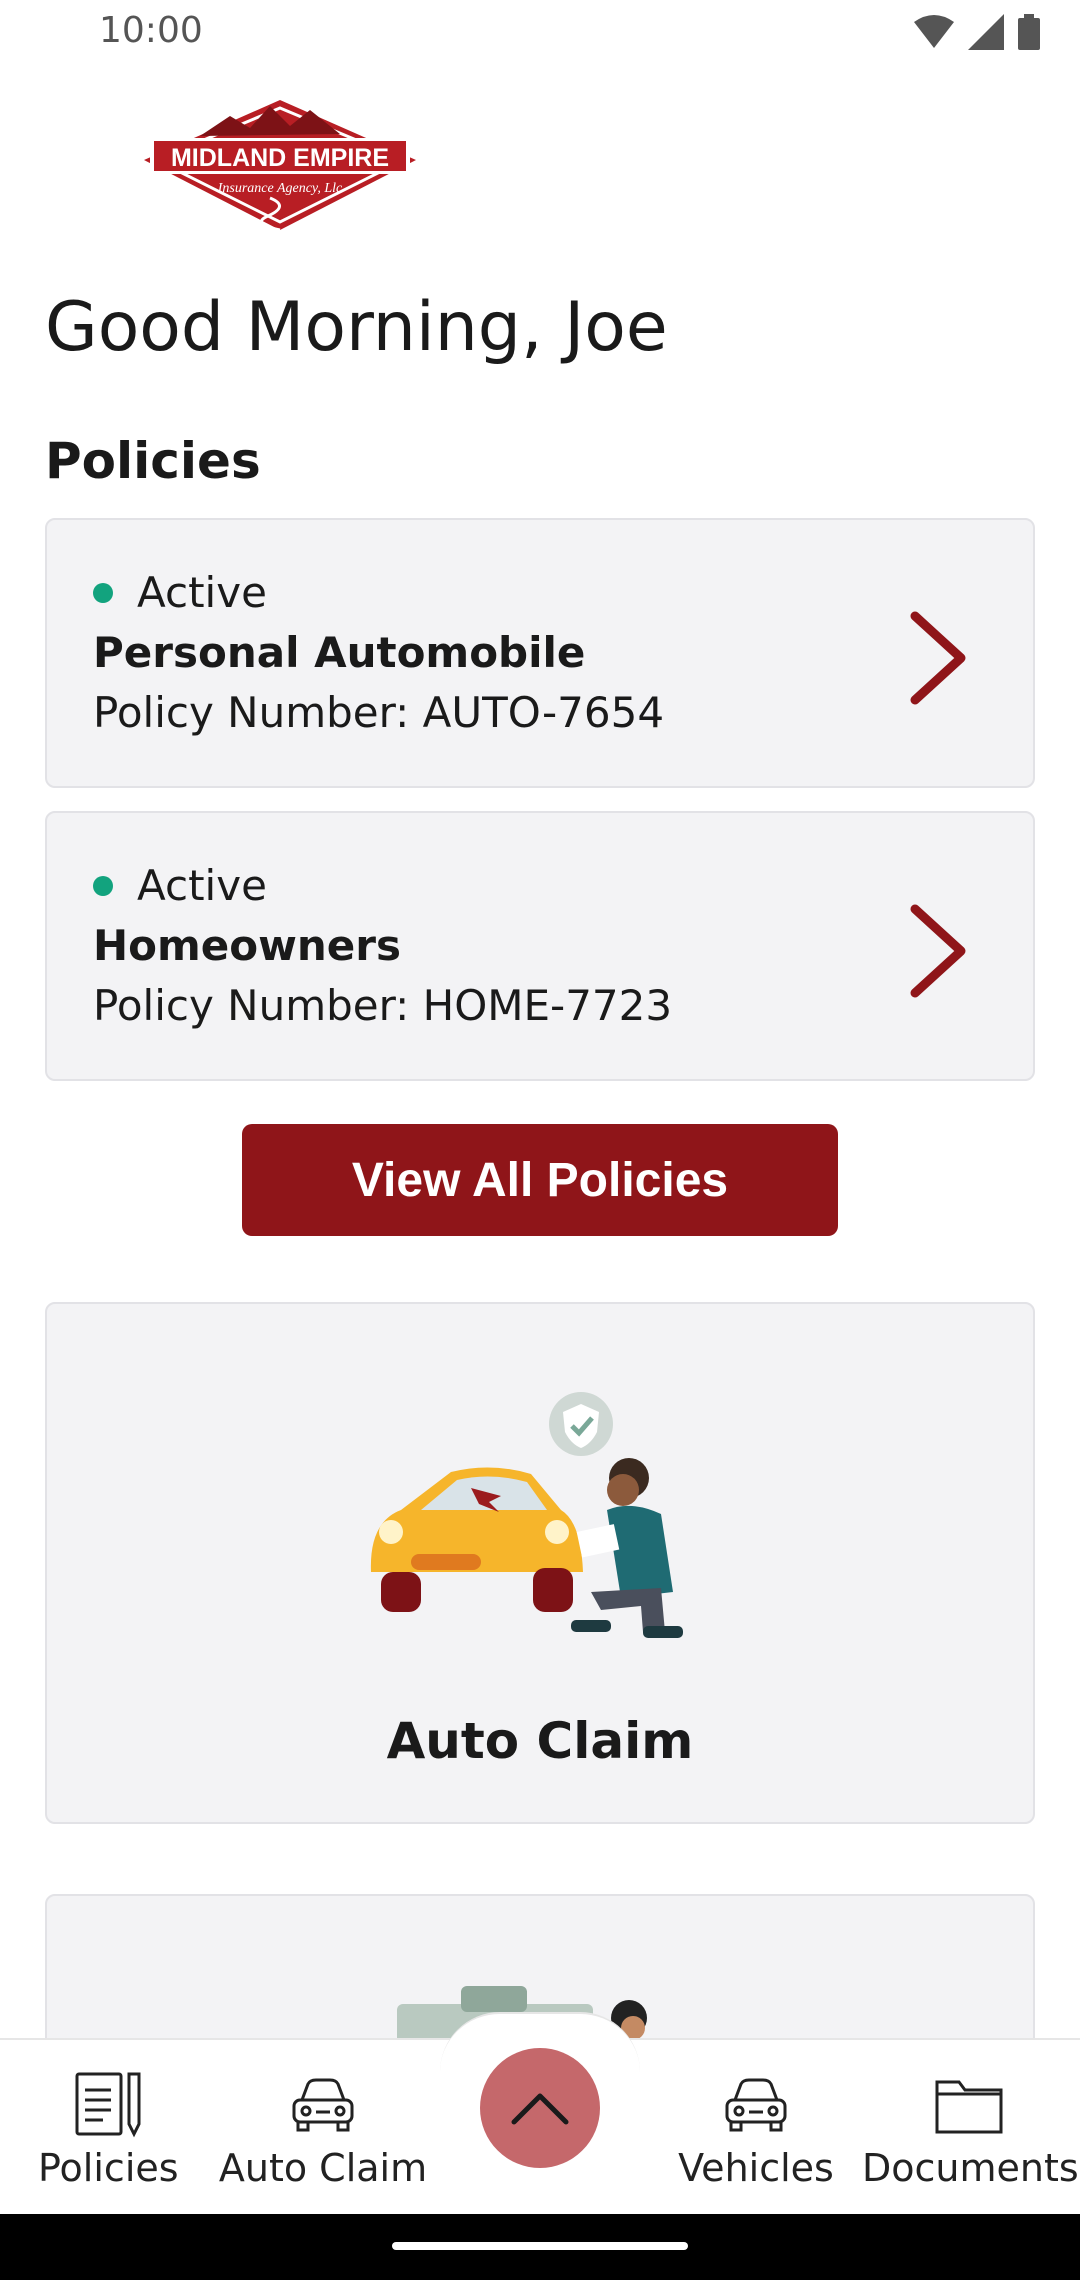 The image size is (1080, 2280). I want to click on nav-item-vehicles: Vehicles, so click(756, 2130).